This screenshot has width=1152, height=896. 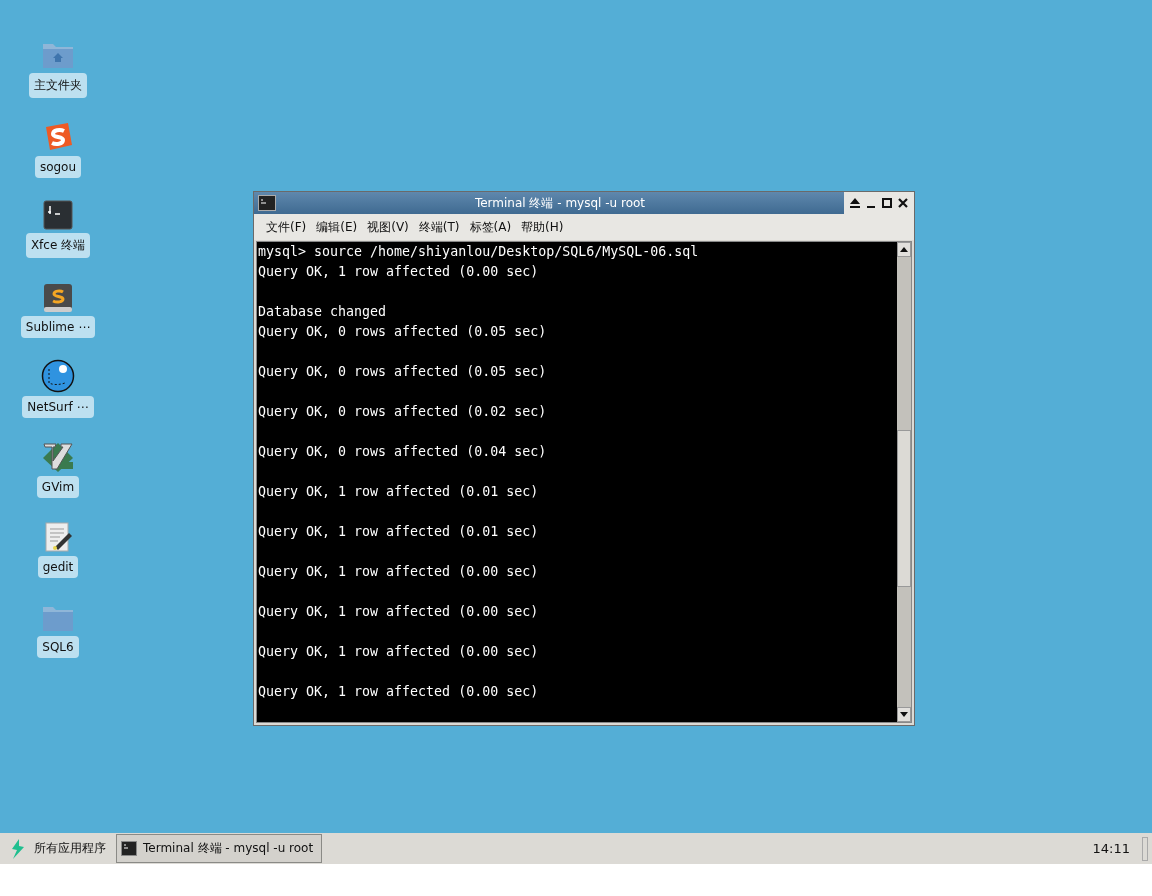 I want to click on globe-icon, so click(x=58, y=376).